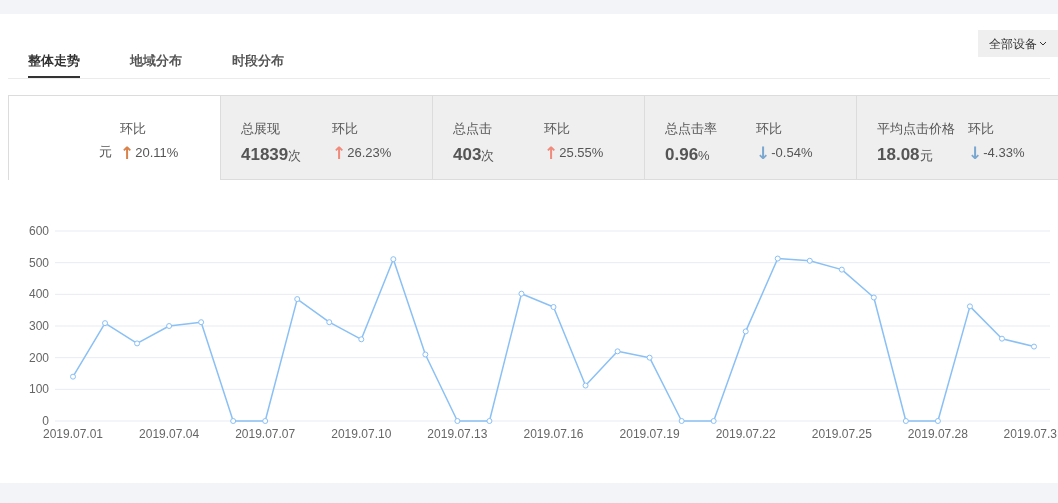 This screenshot has height=503, width=1058. What do you see at coordinates (1030, 434) in the screenshot?
I see `x-axis-label: 2019.07.3` at bounding box center [1030, 434].